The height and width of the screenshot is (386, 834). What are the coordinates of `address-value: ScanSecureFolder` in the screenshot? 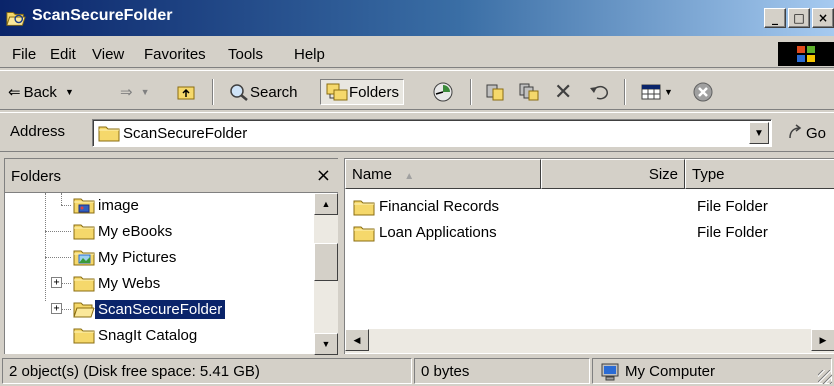 It's located at (185, 133).